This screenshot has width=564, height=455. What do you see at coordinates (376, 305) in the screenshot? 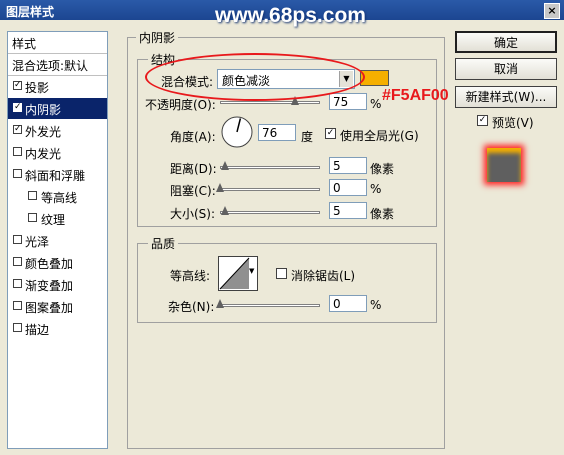
I see `noise-unit: %` at bounding box center [376, 305].